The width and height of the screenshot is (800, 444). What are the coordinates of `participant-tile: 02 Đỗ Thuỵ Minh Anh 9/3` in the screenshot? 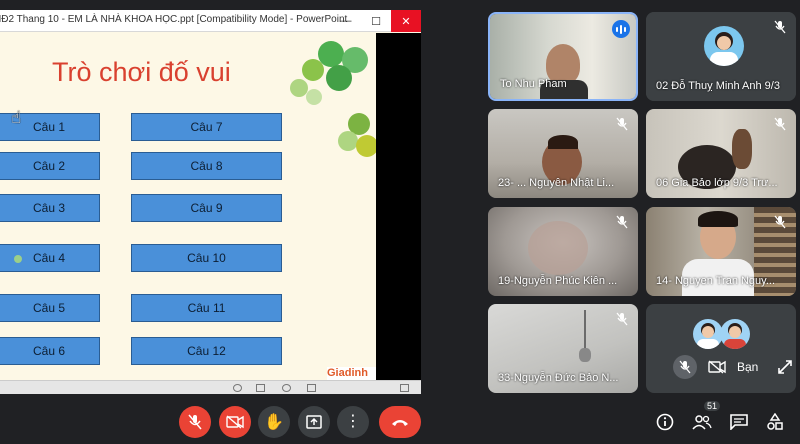 It's located at (721, 56).